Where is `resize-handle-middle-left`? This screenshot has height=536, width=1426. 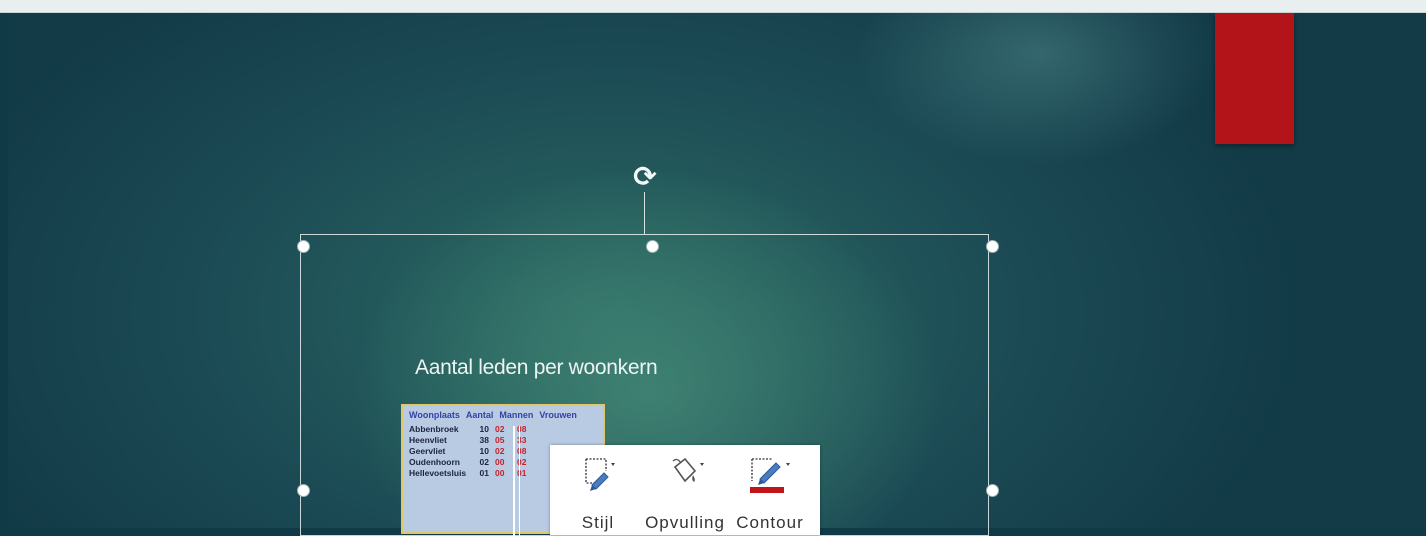 resize-handle-middle-left is located at coordinates (303, 490).